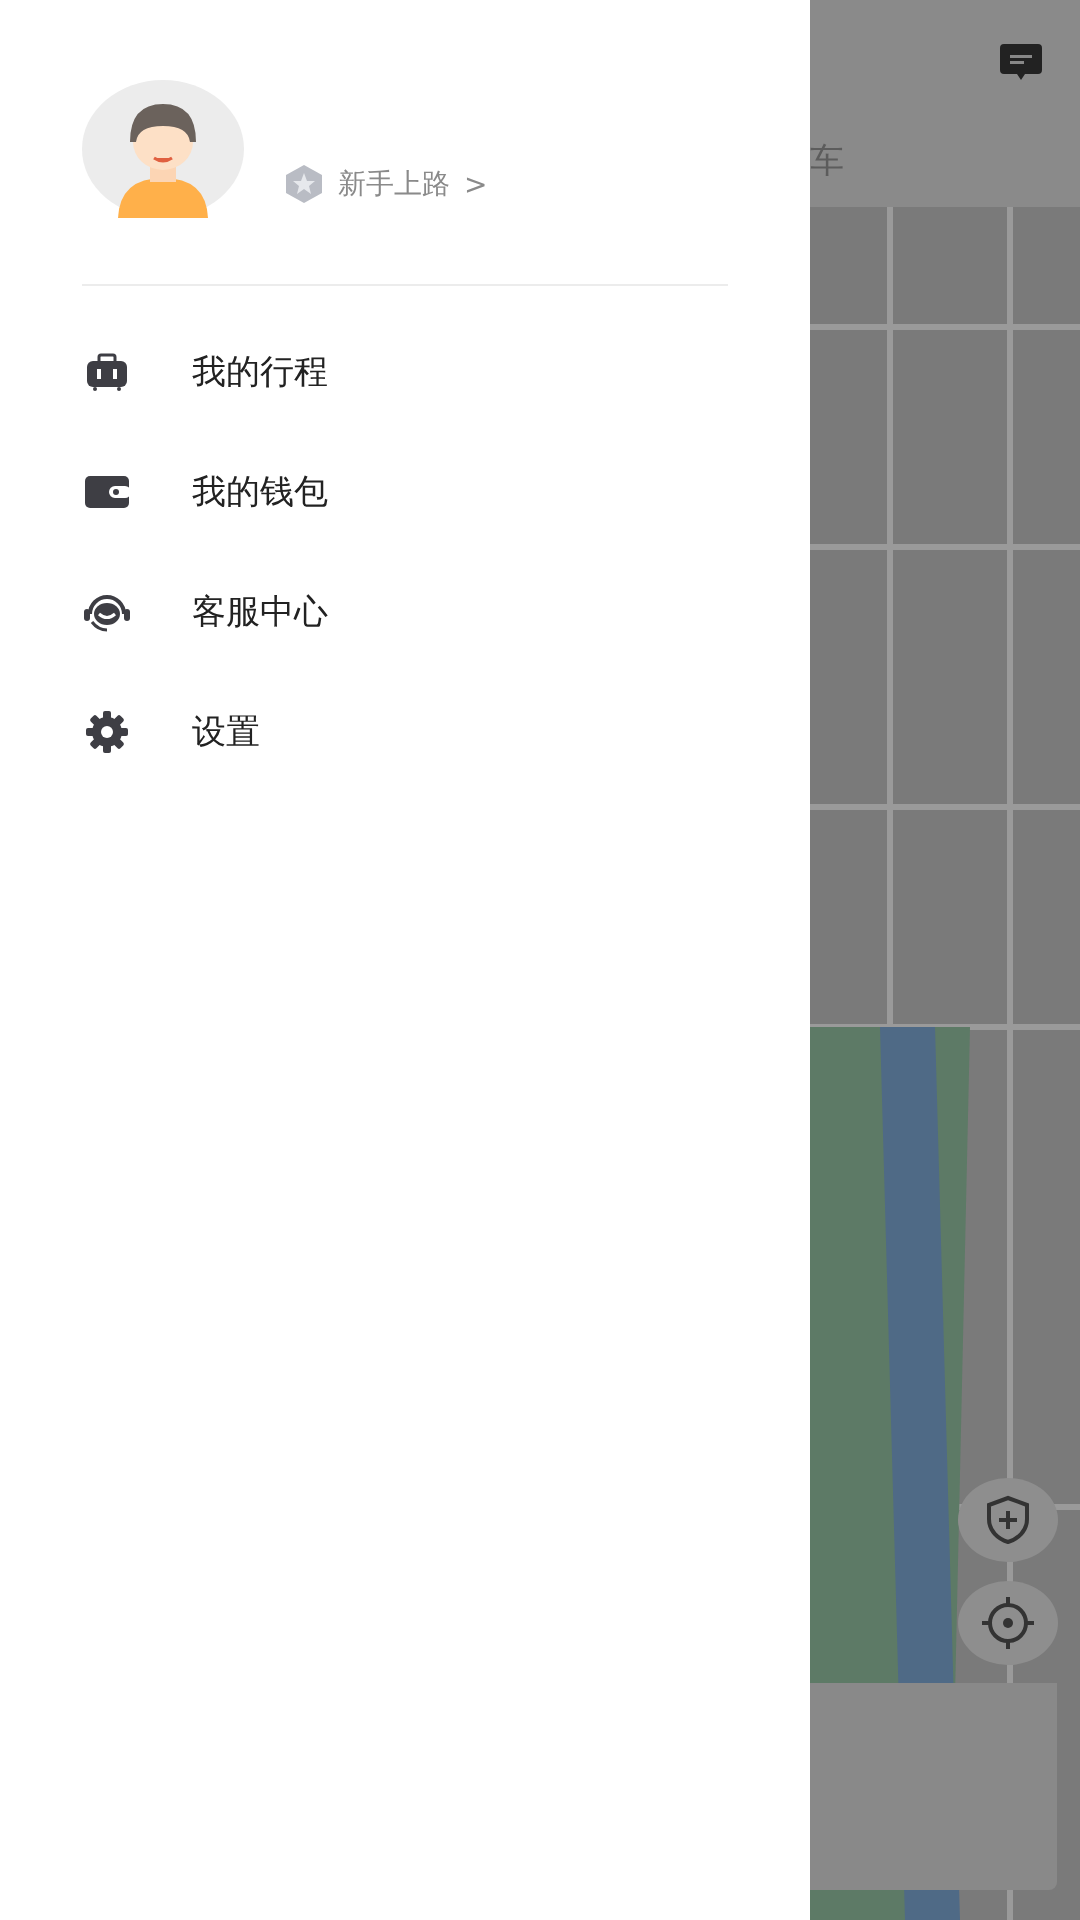 This screenshot has width=1080, height=1920. I want to click on menu-item: 我的行程, so click(446, 372).